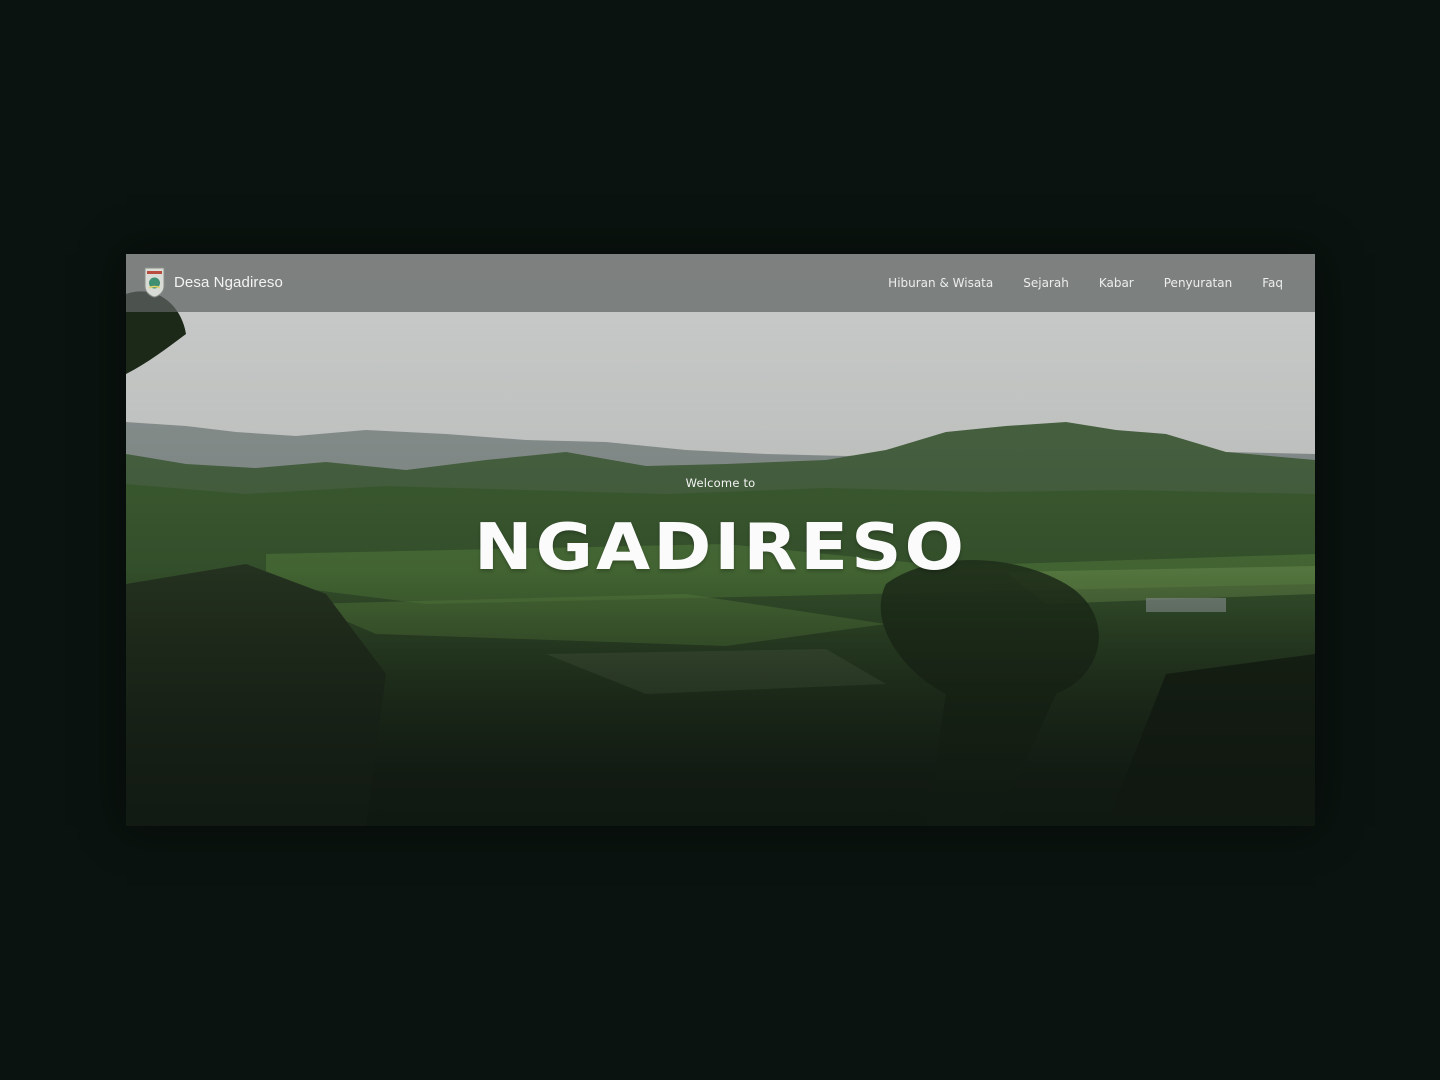  Describe the element at coordinates (940, 283) in the screenshot. I see `nav-item-hiburan-wisata: Hiburan & Wisata` at that location.